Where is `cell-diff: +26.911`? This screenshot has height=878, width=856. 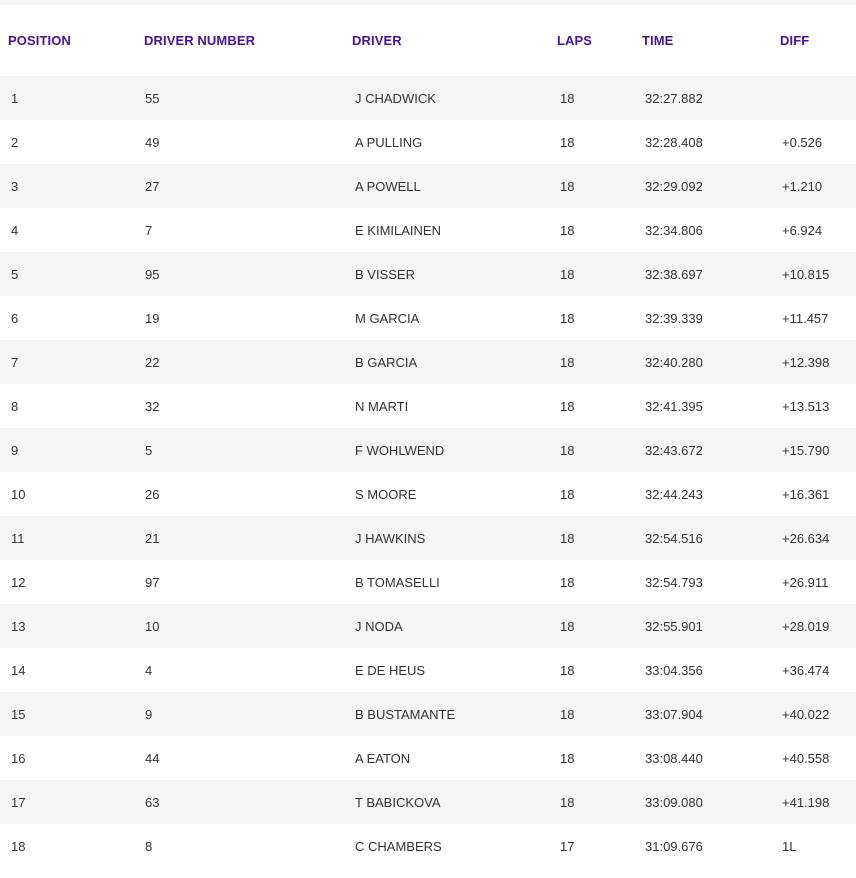 cell-diff: +26.911 is located at coordinates (817, 582).